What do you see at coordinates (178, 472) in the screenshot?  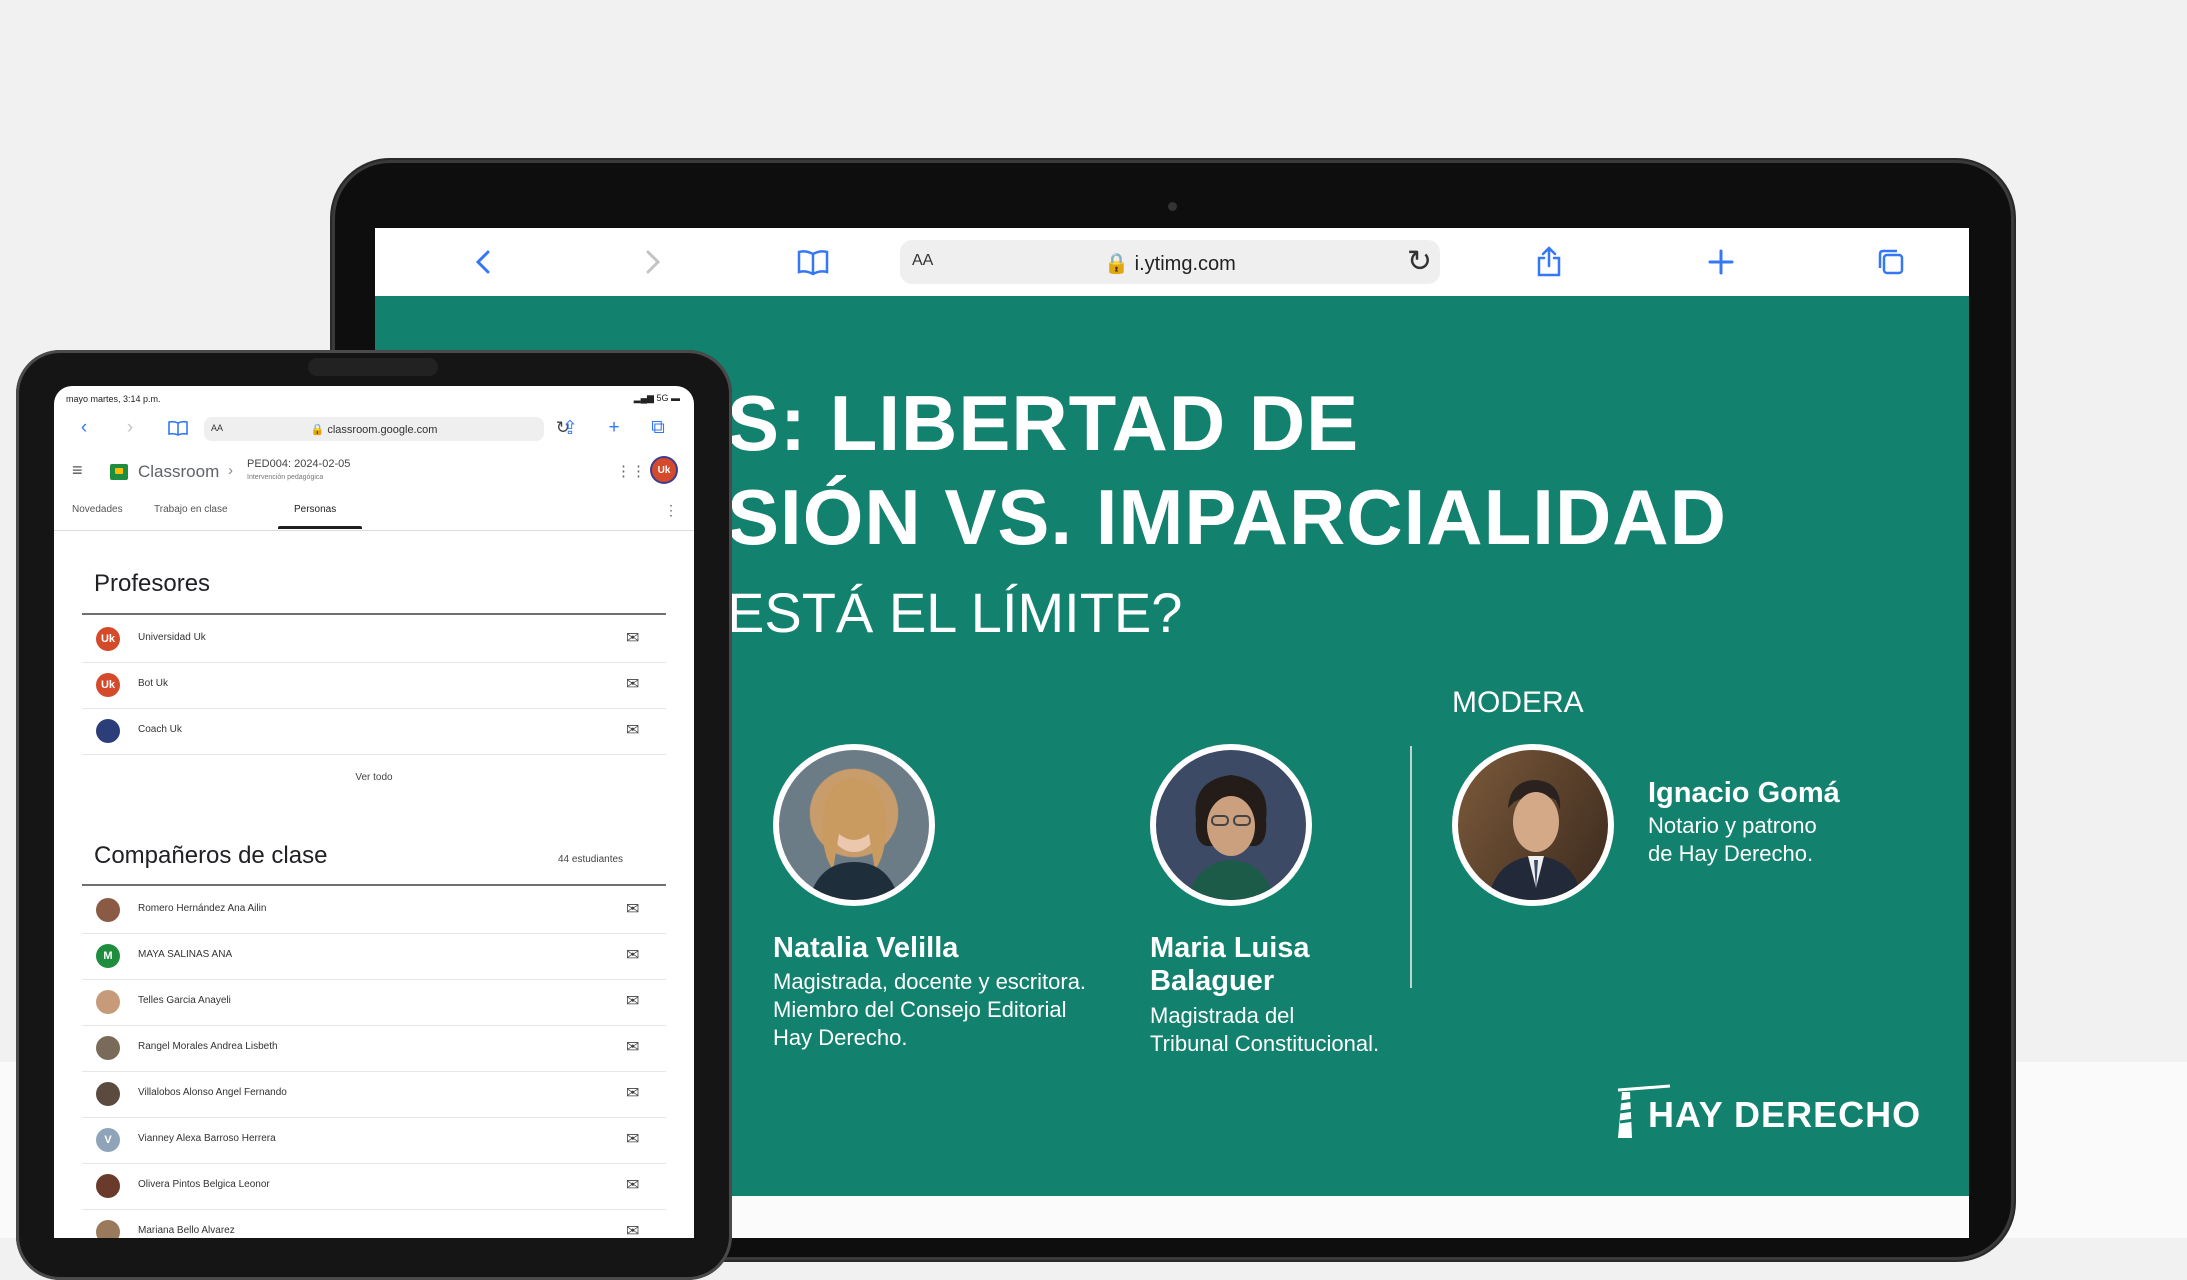 I see `app-name: Classroom` at bounding box center [178, 472].